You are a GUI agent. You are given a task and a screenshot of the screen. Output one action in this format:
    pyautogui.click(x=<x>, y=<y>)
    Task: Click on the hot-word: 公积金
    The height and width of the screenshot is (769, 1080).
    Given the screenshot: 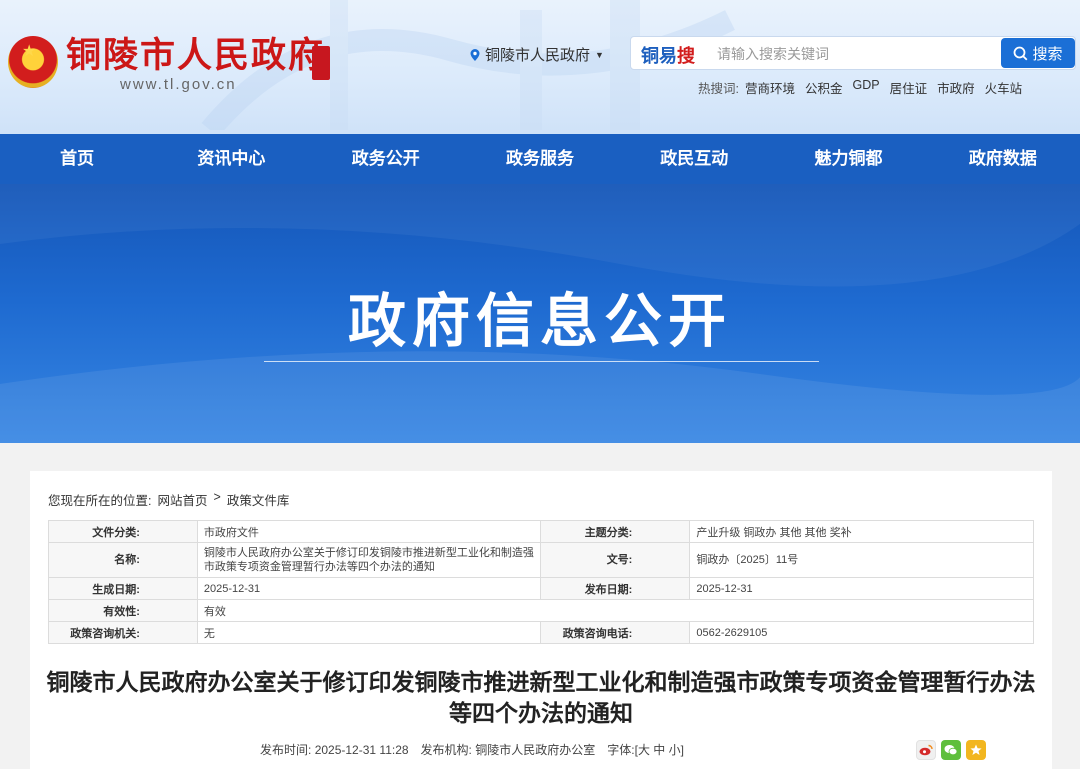 What is the action you would take?
    pyautogui.click(x=824, y=87)
    